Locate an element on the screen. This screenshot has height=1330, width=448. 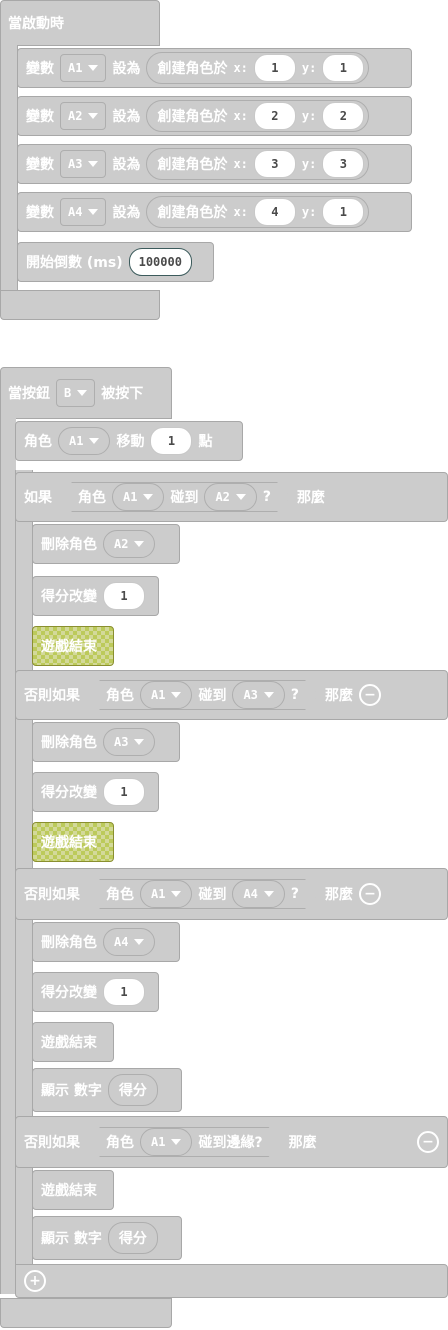
else-if-header-1: 否則如果 角色 A1 碰到 A3 ? 那麼 − is located at coordinates (231, 695).